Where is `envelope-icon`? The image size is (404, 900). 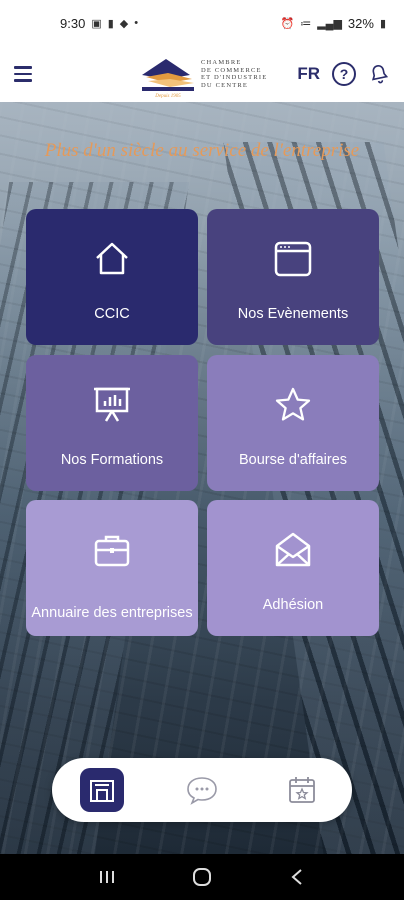 envelope-icon is located at coordinates (293, 549).